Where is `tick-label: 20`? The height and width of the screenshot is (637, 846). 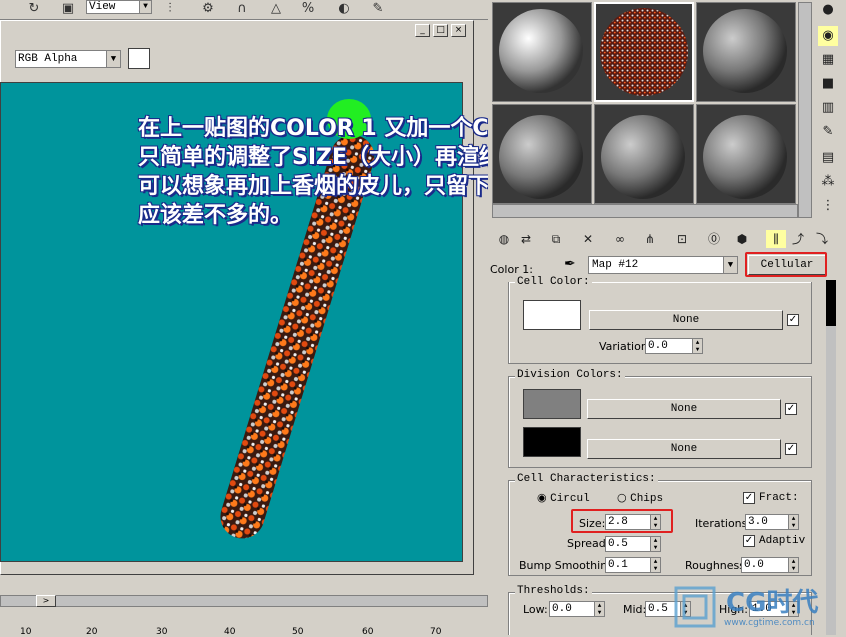 tick-label: 20 is located at coordinates (92, 632).